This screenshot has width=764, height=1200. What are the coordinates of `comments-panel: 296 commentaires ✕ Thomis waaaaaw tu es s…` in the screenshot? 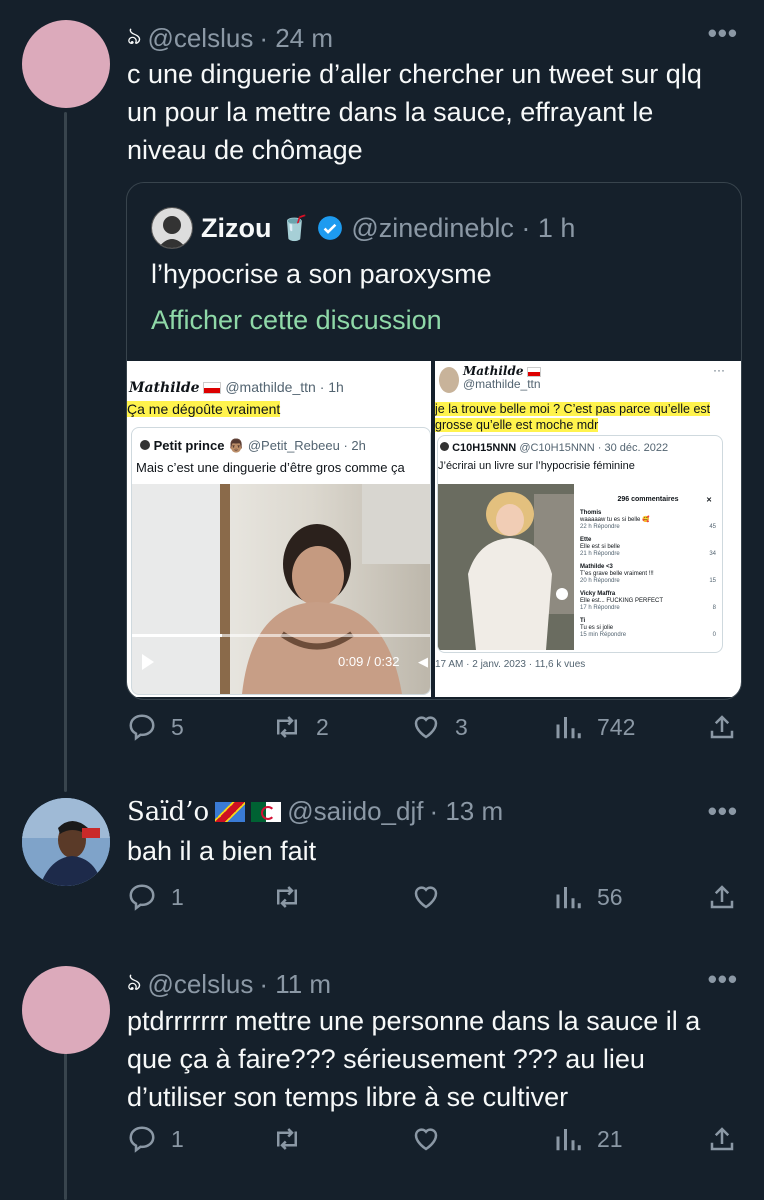 It's located at (648, 568).